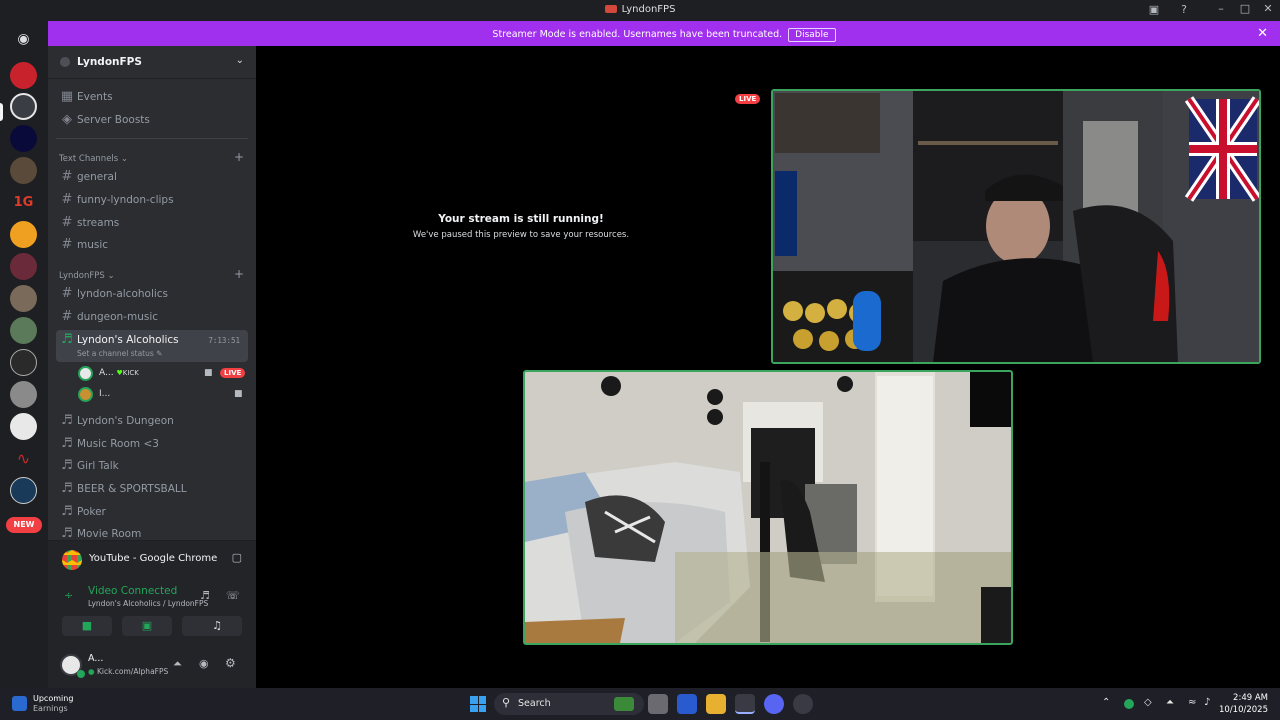  Describe the element at coordinates (152, 317) in the screenshot. I see `channel-dungeon-music: # dungeon-music` at that location.